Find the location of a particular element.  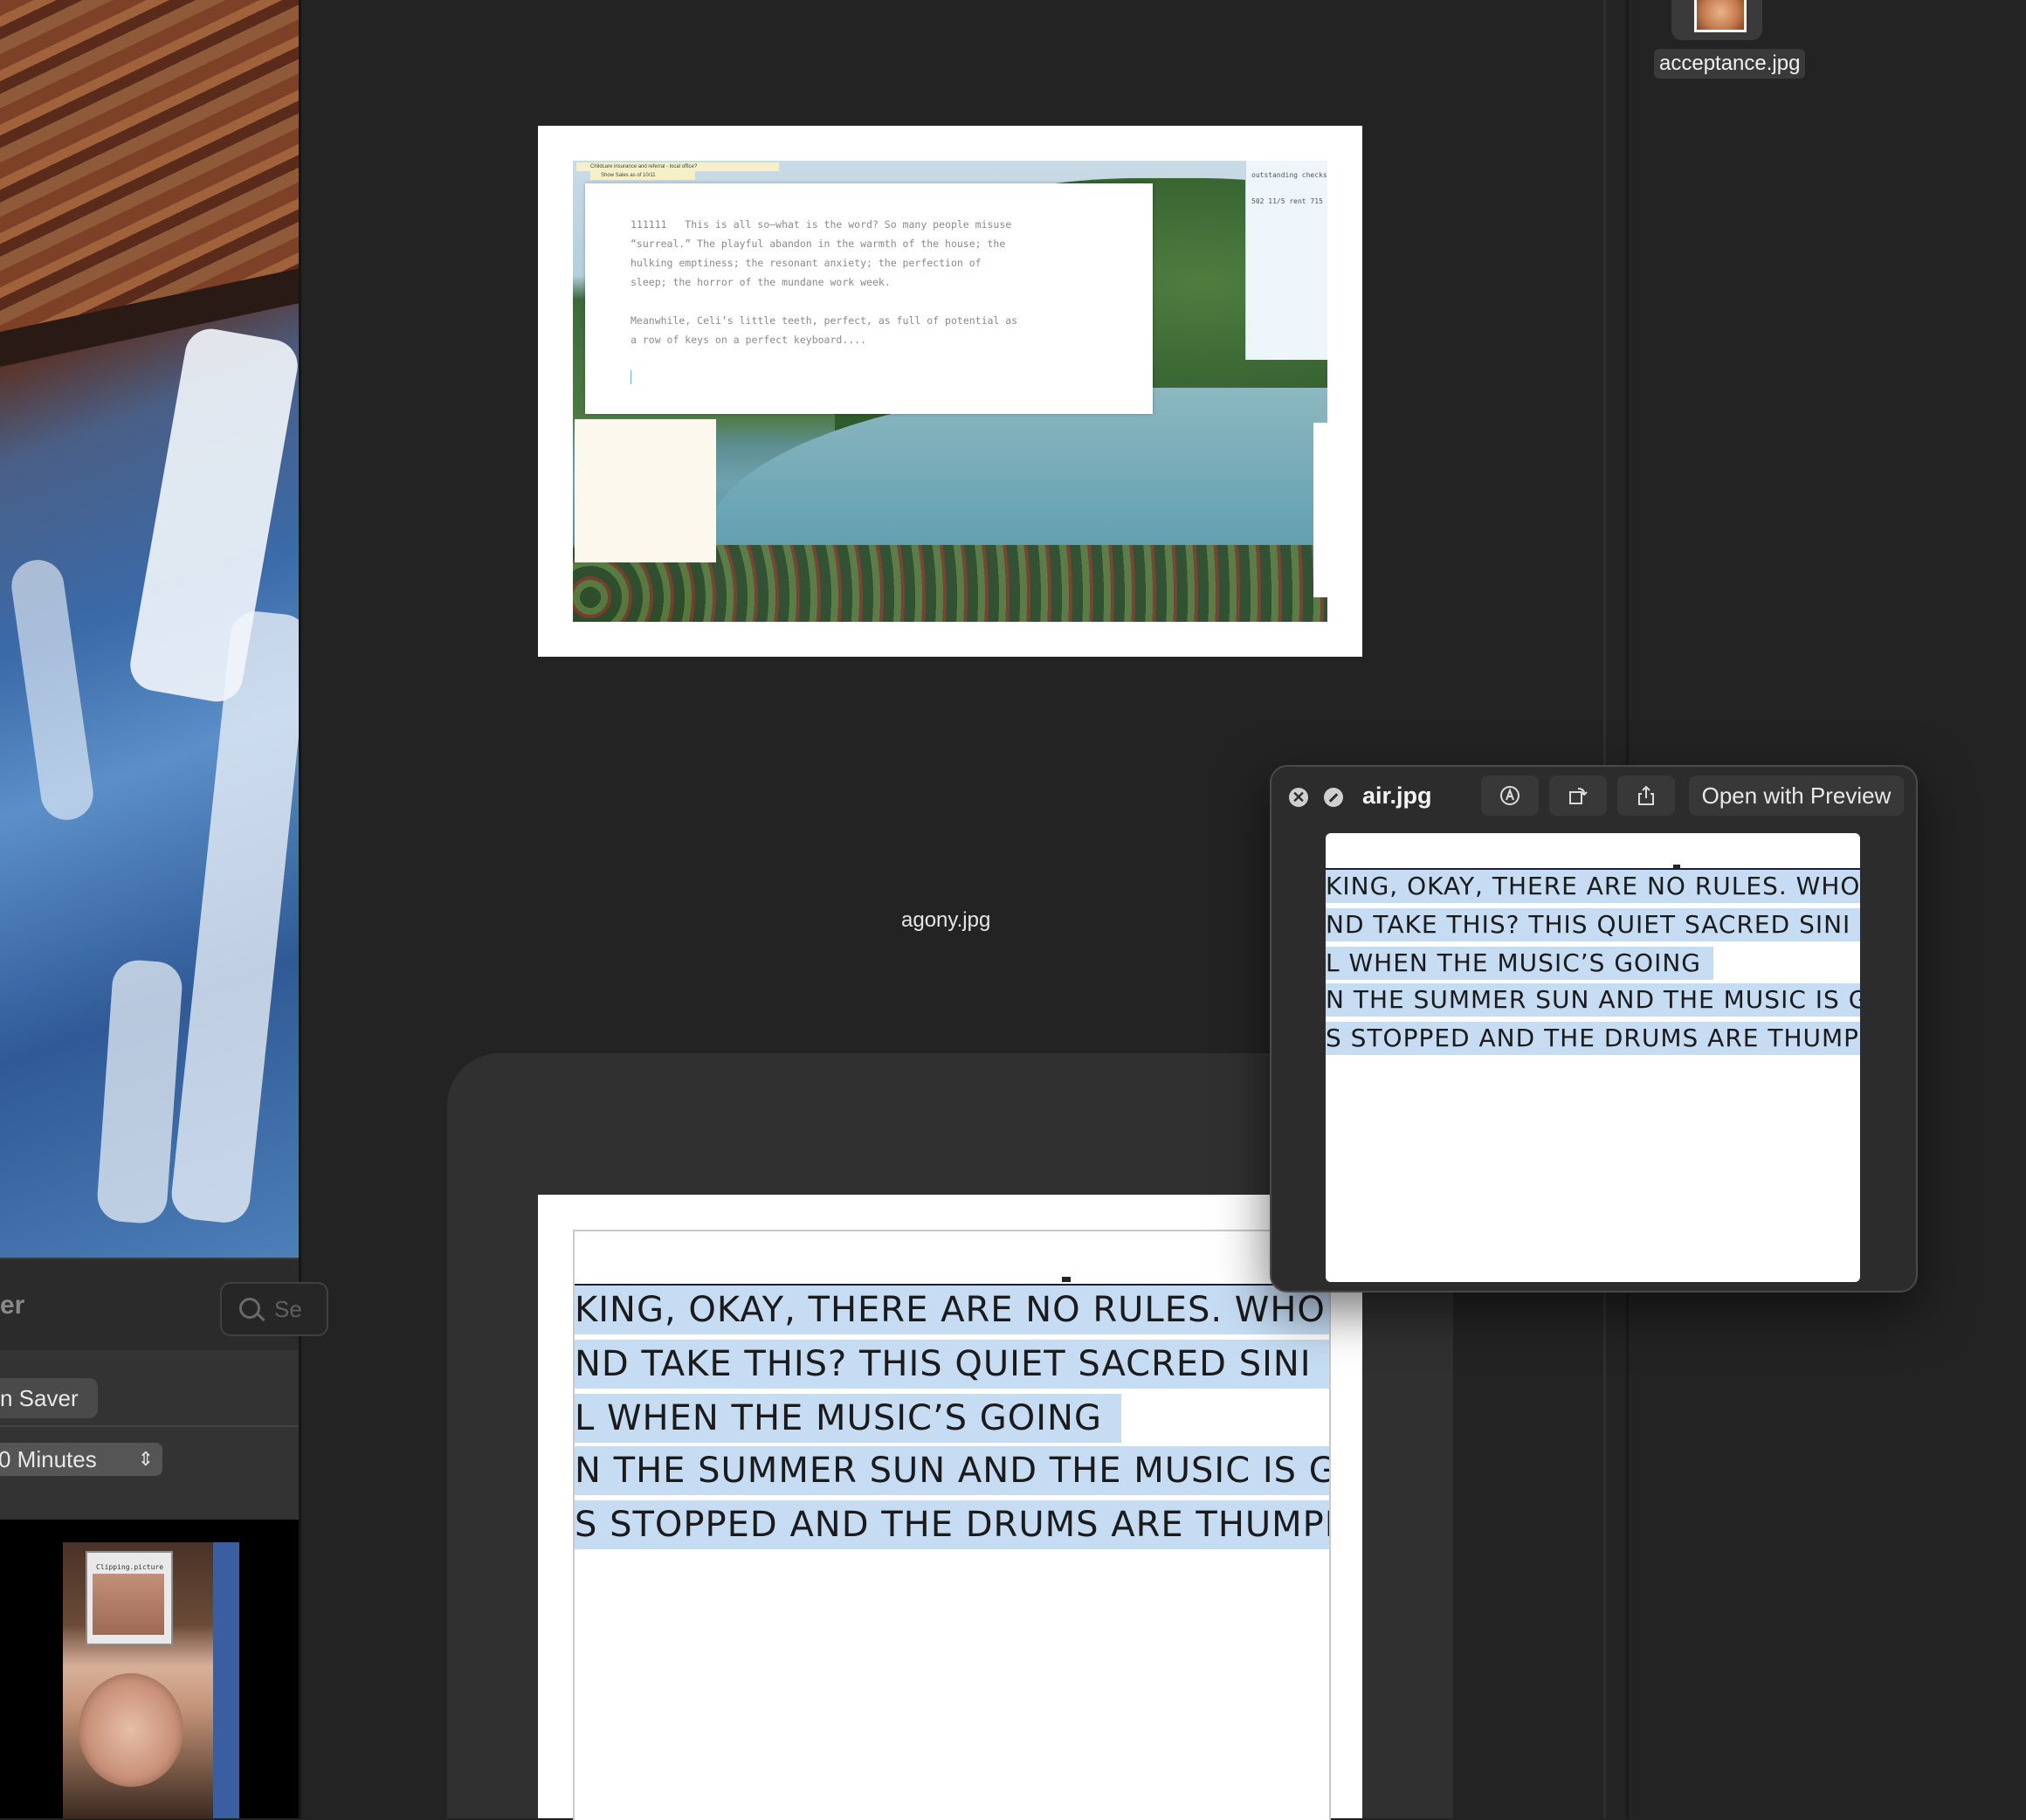

start-after-select: 0 Minutes ⇕ is located at coordinates (81, 1459).